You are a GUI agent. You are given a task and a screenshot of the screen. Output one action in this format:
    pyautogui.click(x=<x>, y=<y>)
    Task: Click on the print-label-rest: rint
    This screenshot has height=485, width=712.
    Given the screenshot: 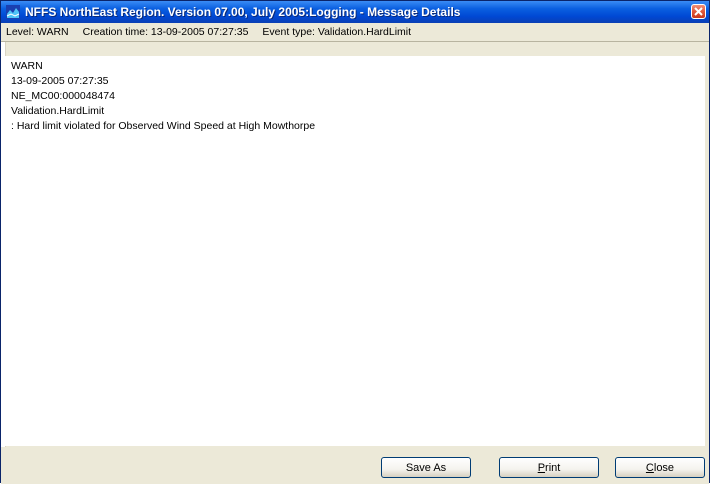 What is the action you would take?
    pyautogui.click(x=553, y=467)
    